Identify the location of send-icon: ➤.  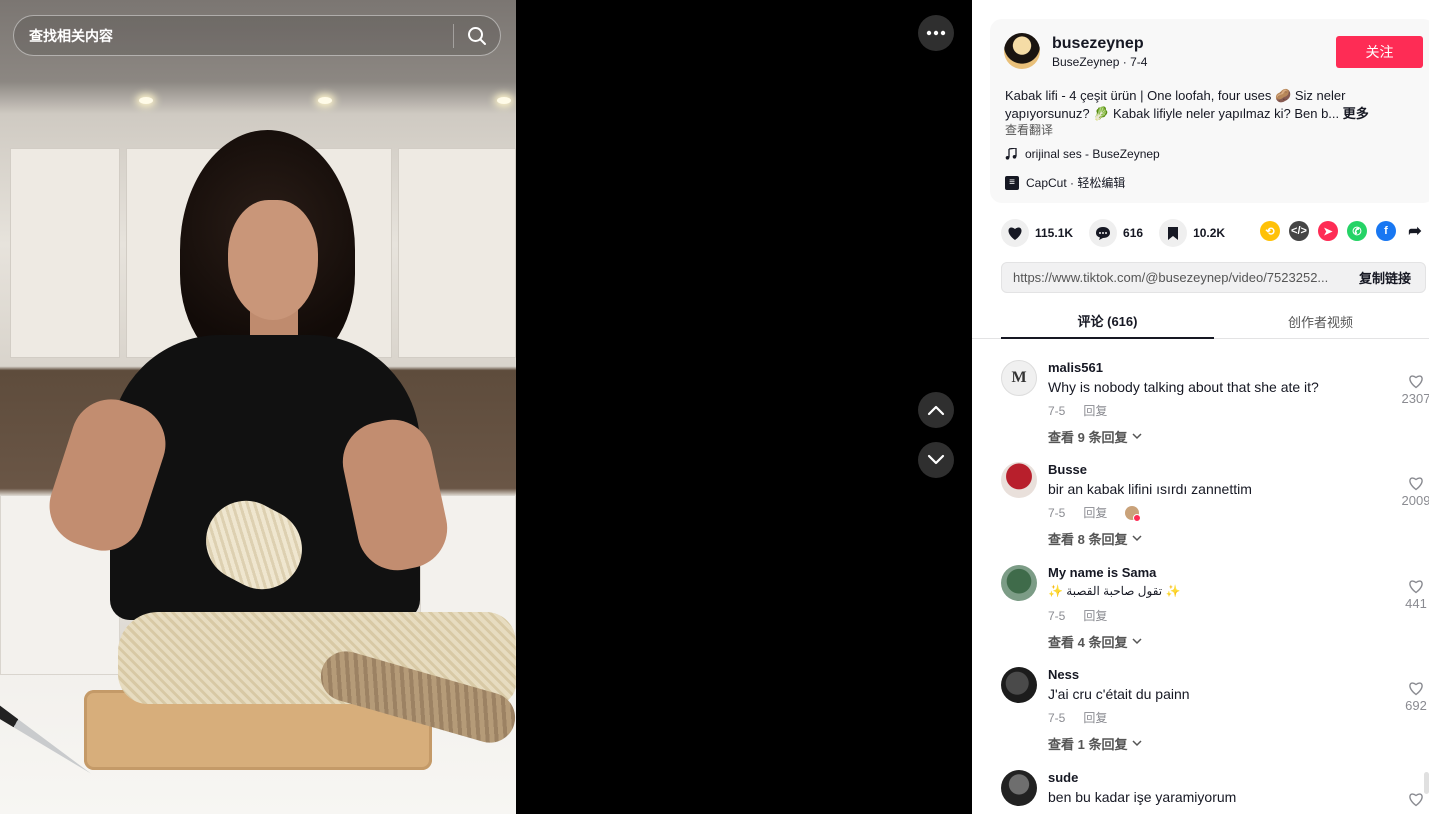
(1328, 231).